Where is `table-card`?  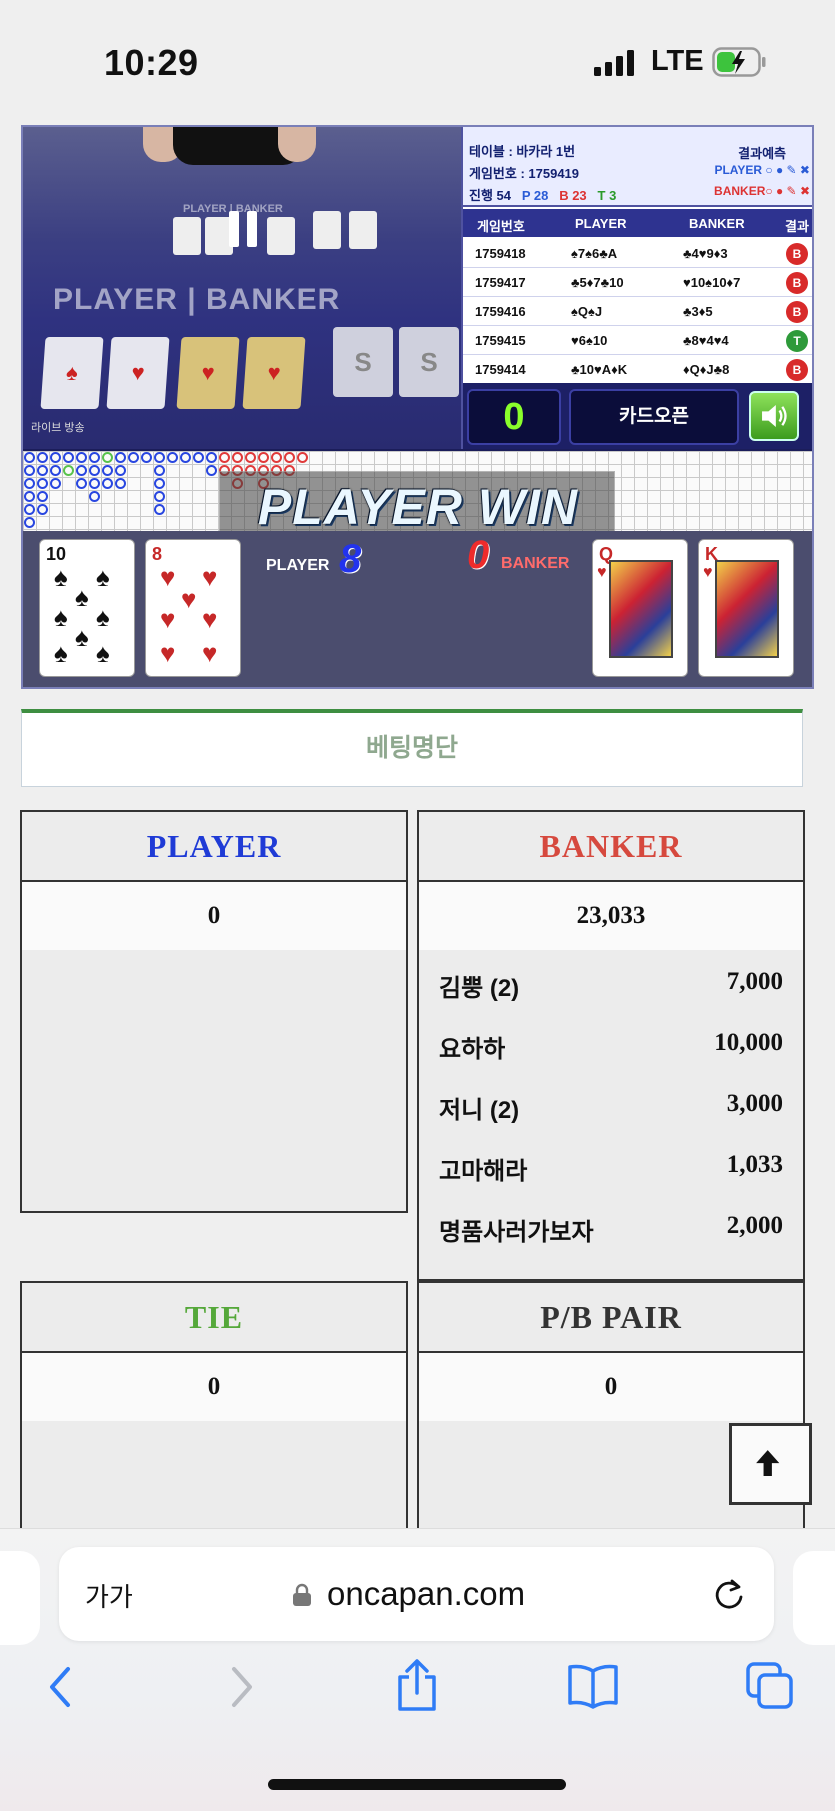
table-card is located at coordinates (187, 236).